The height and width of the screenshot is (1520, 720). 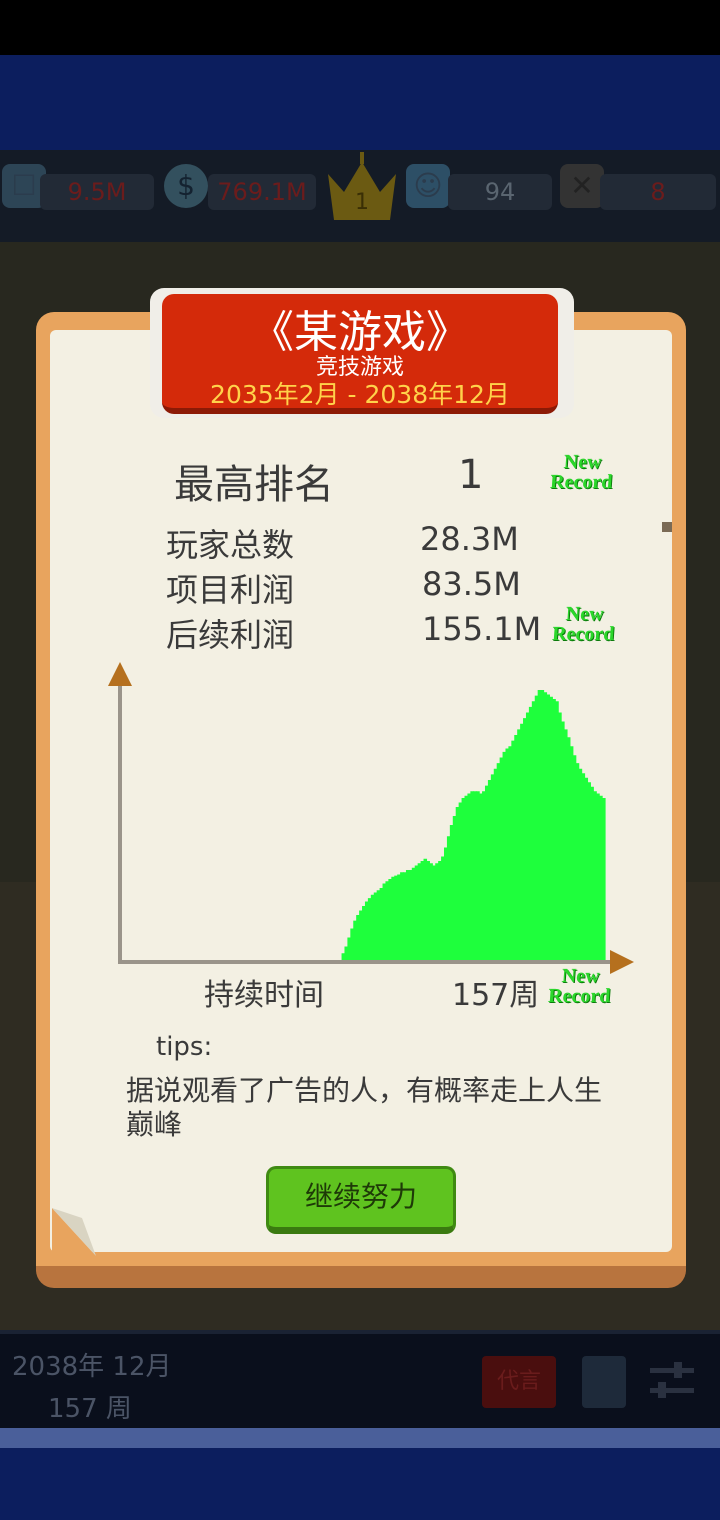 What do you see at coordinates (604, 879) in the screenshot?
I see `chart-area-bar` at bounding box center [604, 879].